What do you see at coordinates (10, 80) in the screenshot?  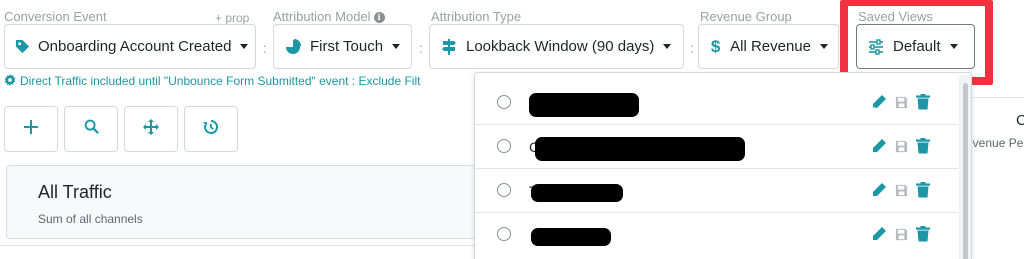 I see `gear-icon` at bounding box center [10, 80].